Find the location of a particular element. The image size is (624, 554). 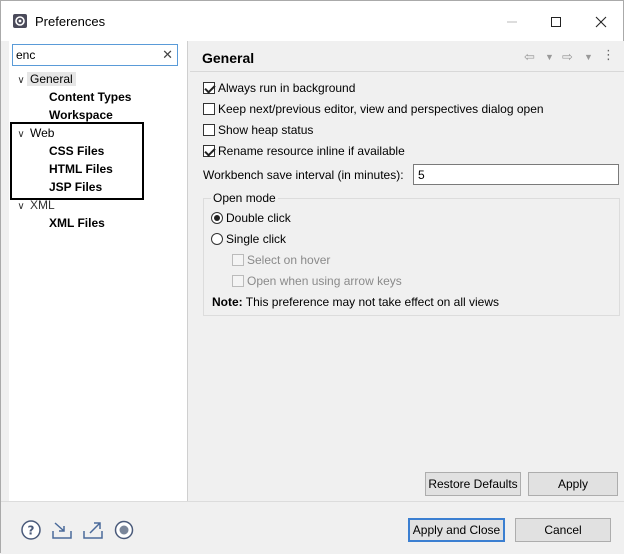

option-rename-inline: Rename resource inline if available is located at coordinates (304, 151).